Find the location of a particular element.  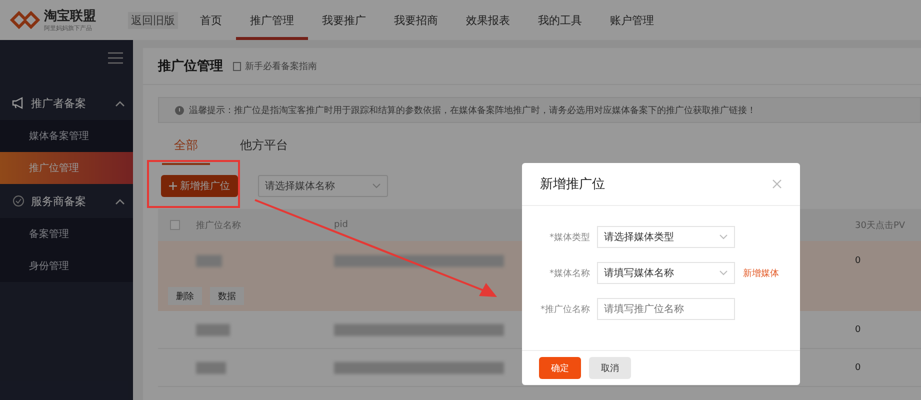

nav-item: 我的工具 is located at coordinates (560, 20).